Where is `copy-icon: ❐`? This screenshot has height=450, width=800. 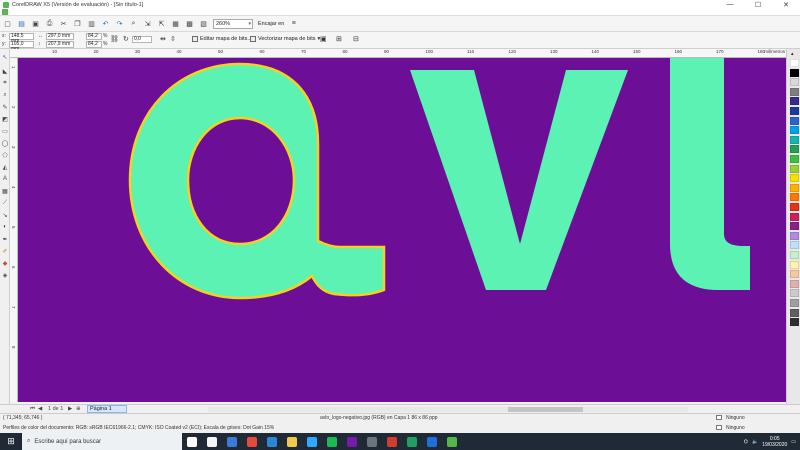
copy-icon: ❐ is located at coordinates (77, 23).